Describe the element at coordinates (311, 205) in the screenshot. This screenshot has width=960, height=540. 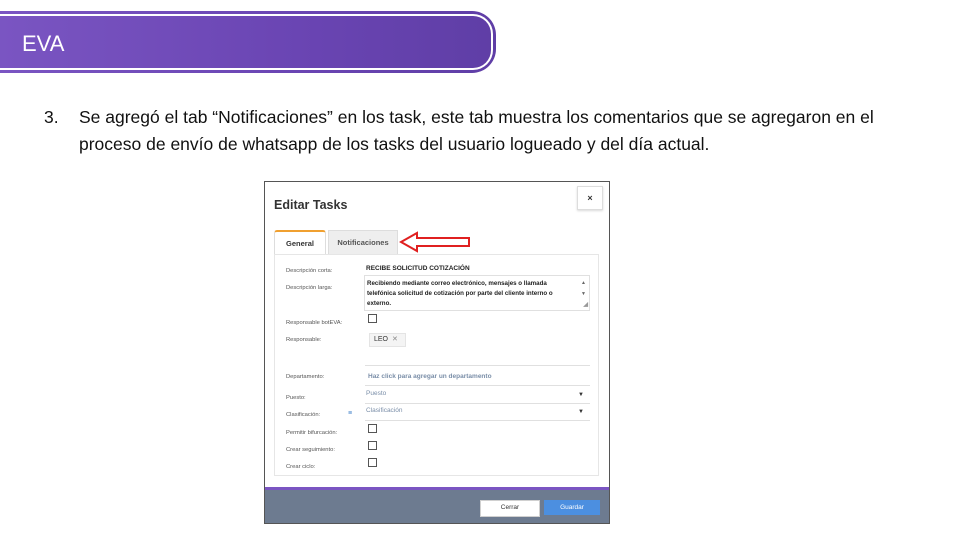
I see `dialog-title: Editar Tasks` at that location.